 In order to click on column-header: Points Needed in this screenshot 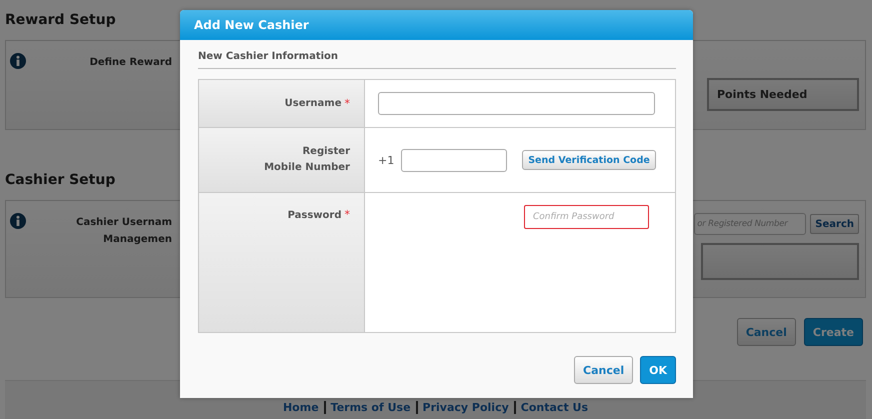, I will do `click(783, 94)`.